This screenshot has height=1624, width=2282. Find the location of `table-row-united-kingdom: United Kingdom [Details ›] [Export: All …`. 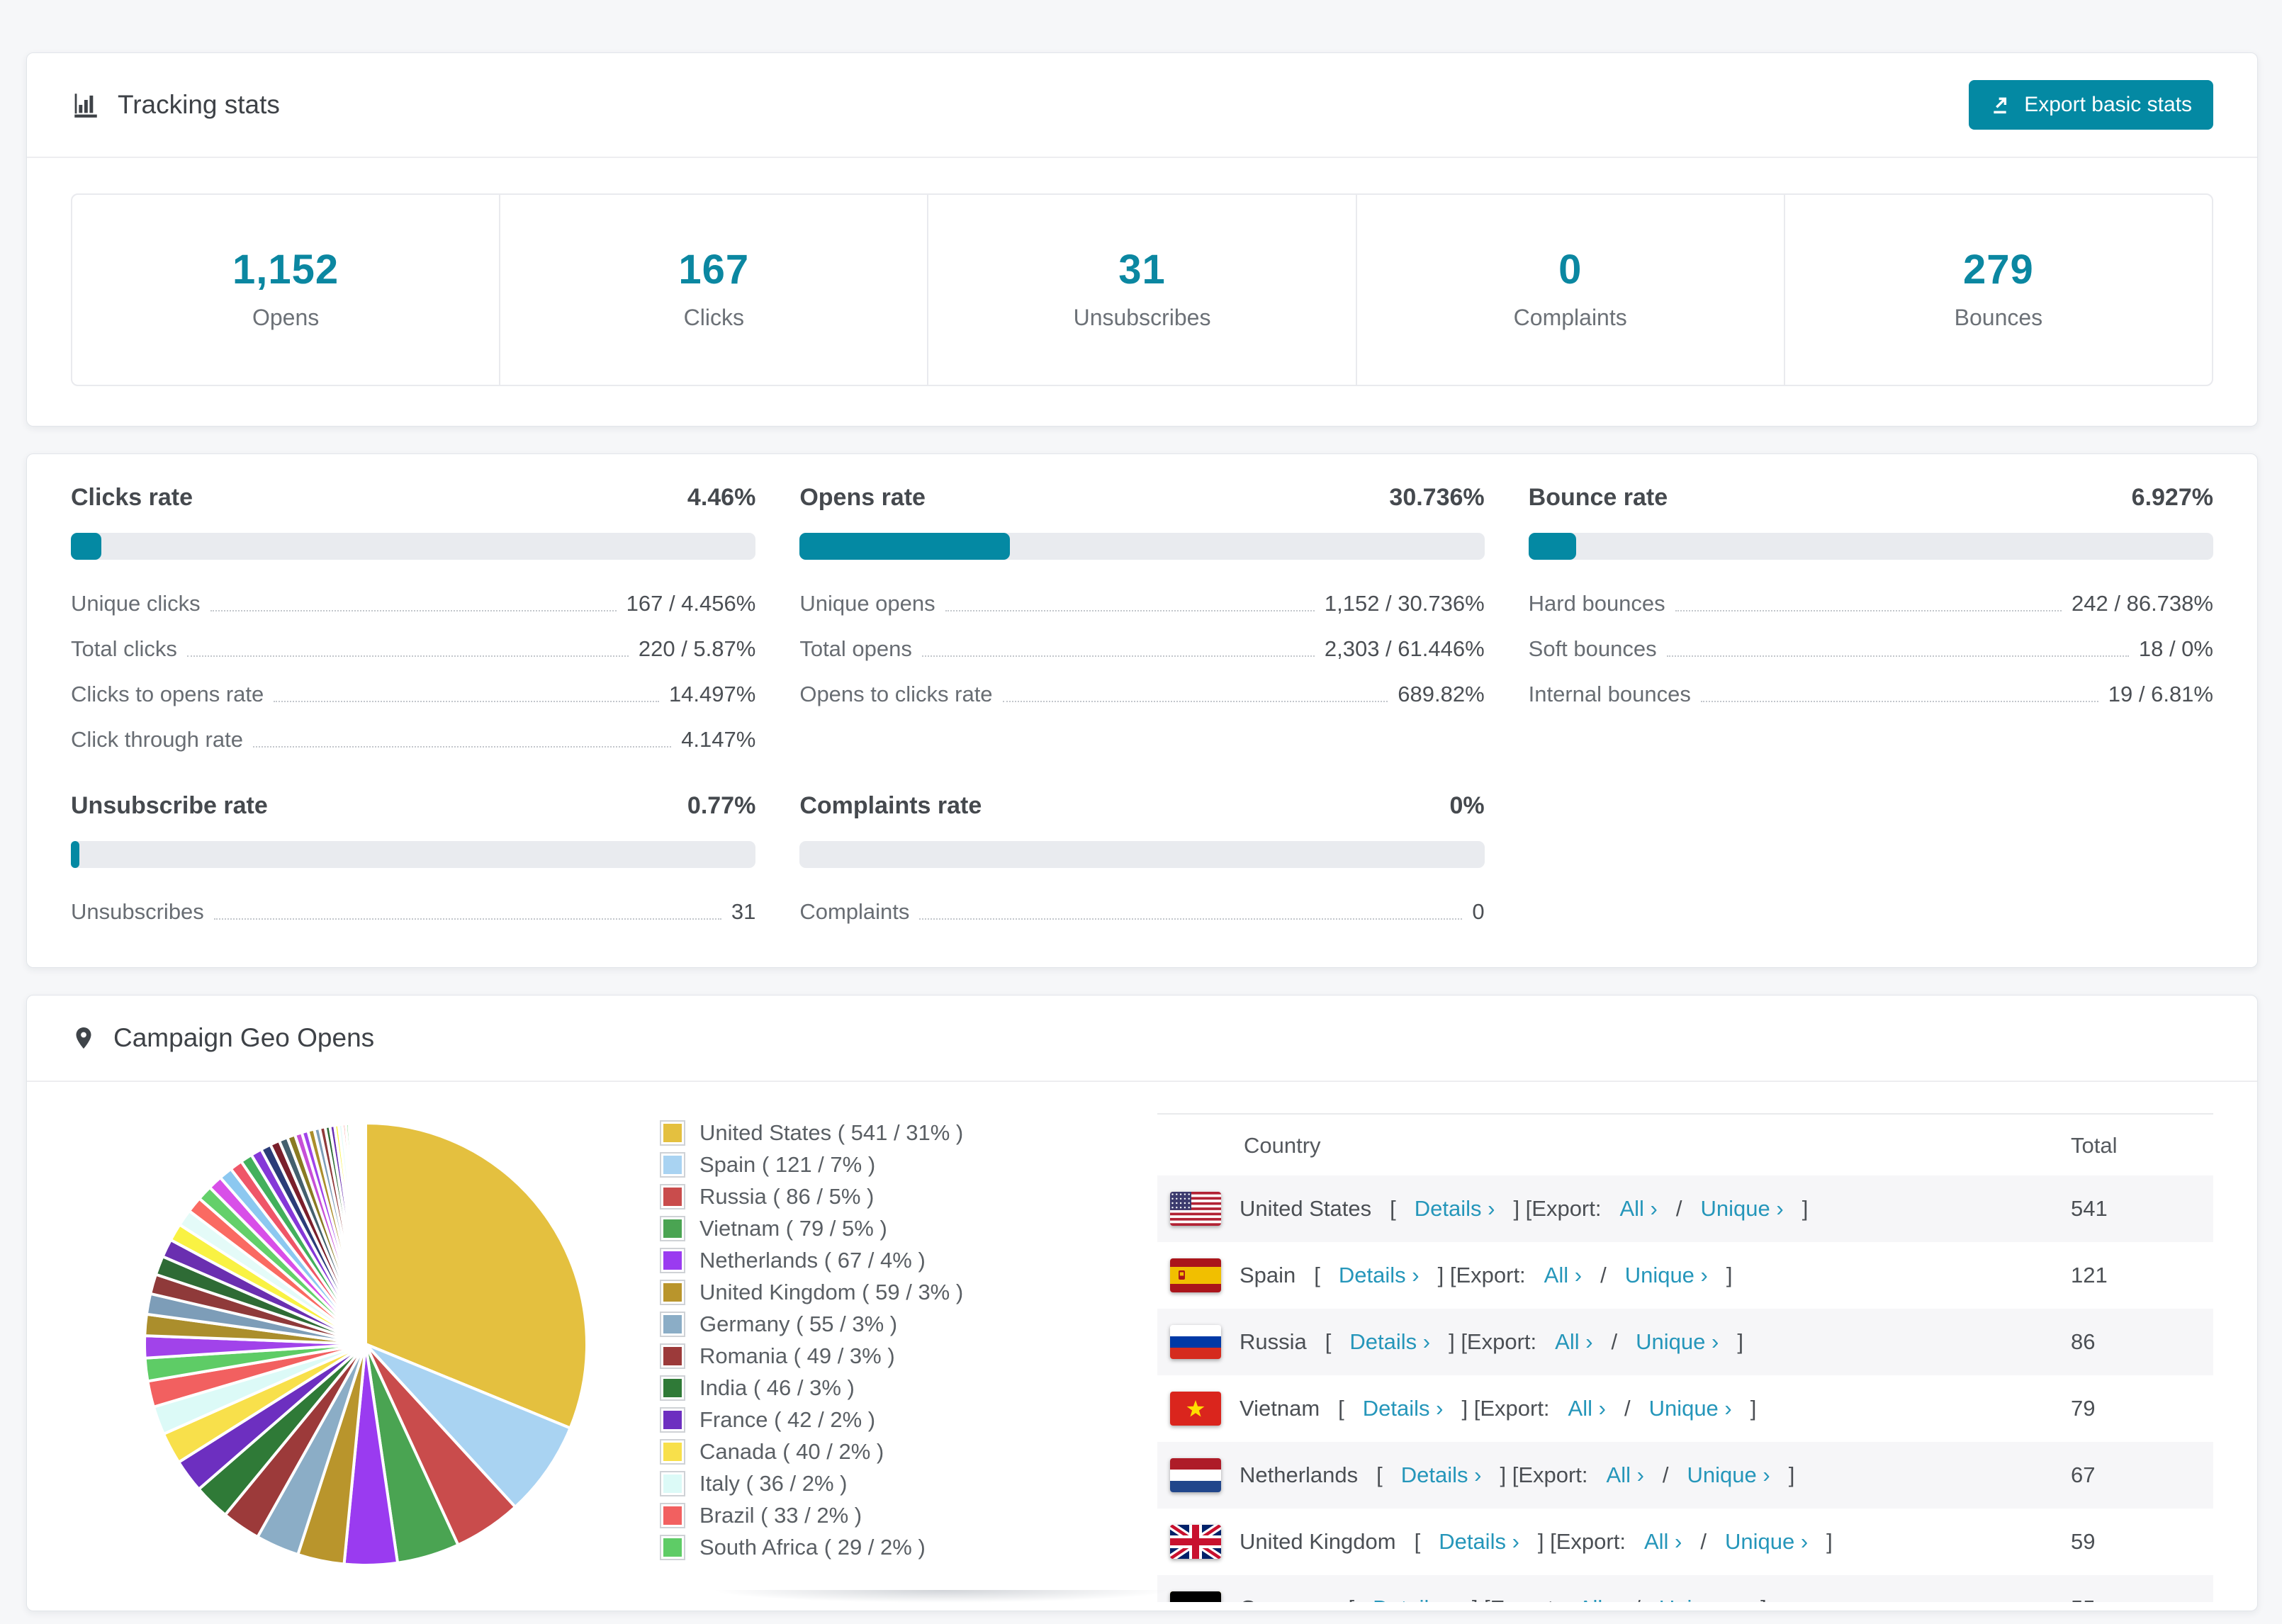

table-row-united-kingdom: United Kingdom [Details ›] [Export: All … is located at coordinates (1685, 1542).